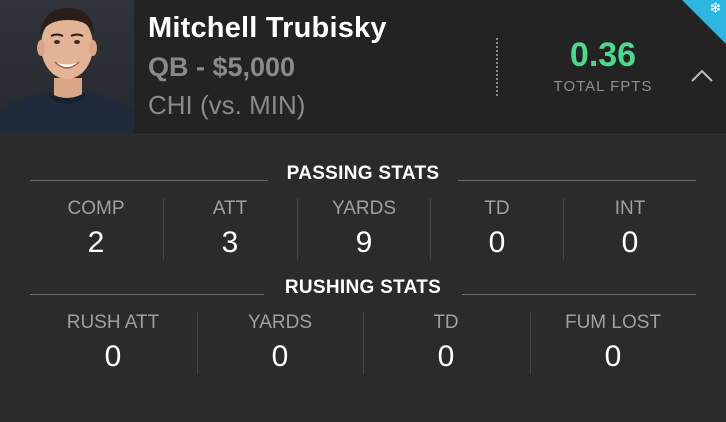 The height and width of the screenshot is (422, 726). What do you see at coordinates (603, 86) in the screenshot?
I see `total-fpts-label: TOTAL FPTS` at bounding box center [603, 86].